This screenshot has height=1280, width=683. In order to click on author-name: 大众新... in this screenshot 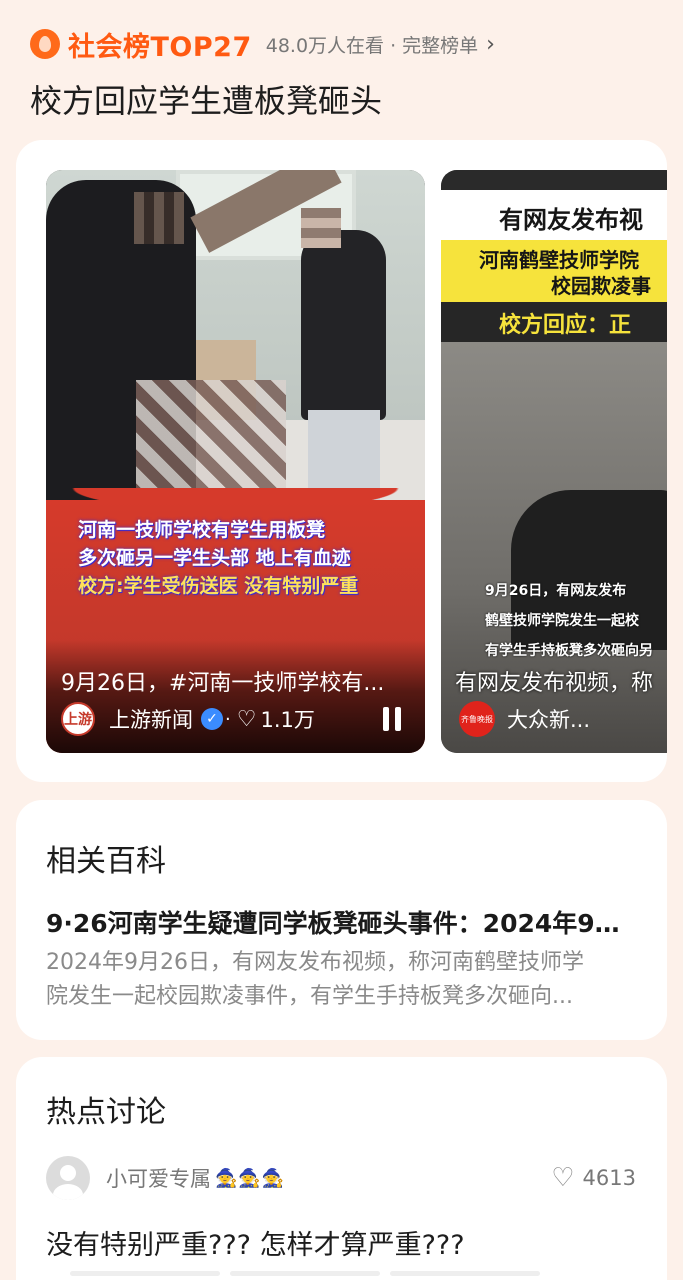, I will do `click(548, 719)`.